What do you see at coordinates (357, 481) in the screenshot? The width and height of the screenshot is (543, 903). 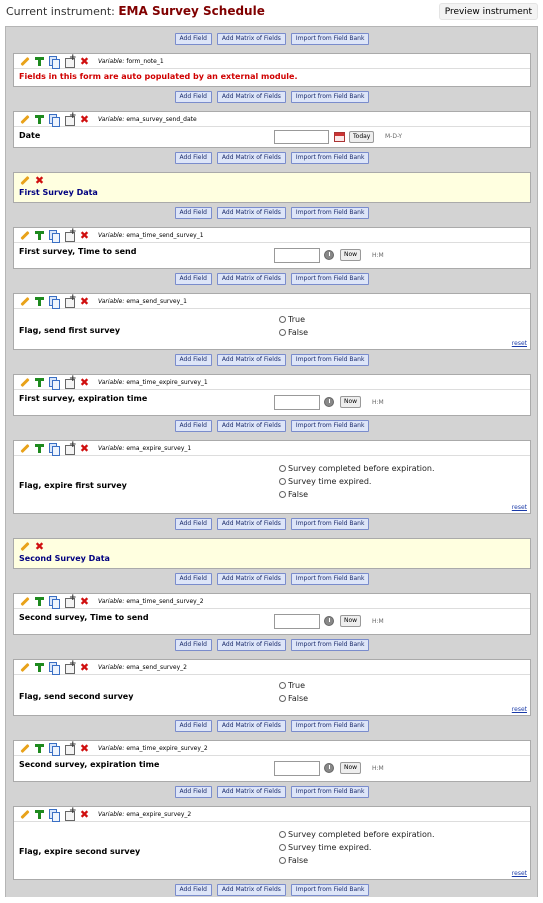 I see `radio-option: Survey time expired.` at bounding box center [357, 481].